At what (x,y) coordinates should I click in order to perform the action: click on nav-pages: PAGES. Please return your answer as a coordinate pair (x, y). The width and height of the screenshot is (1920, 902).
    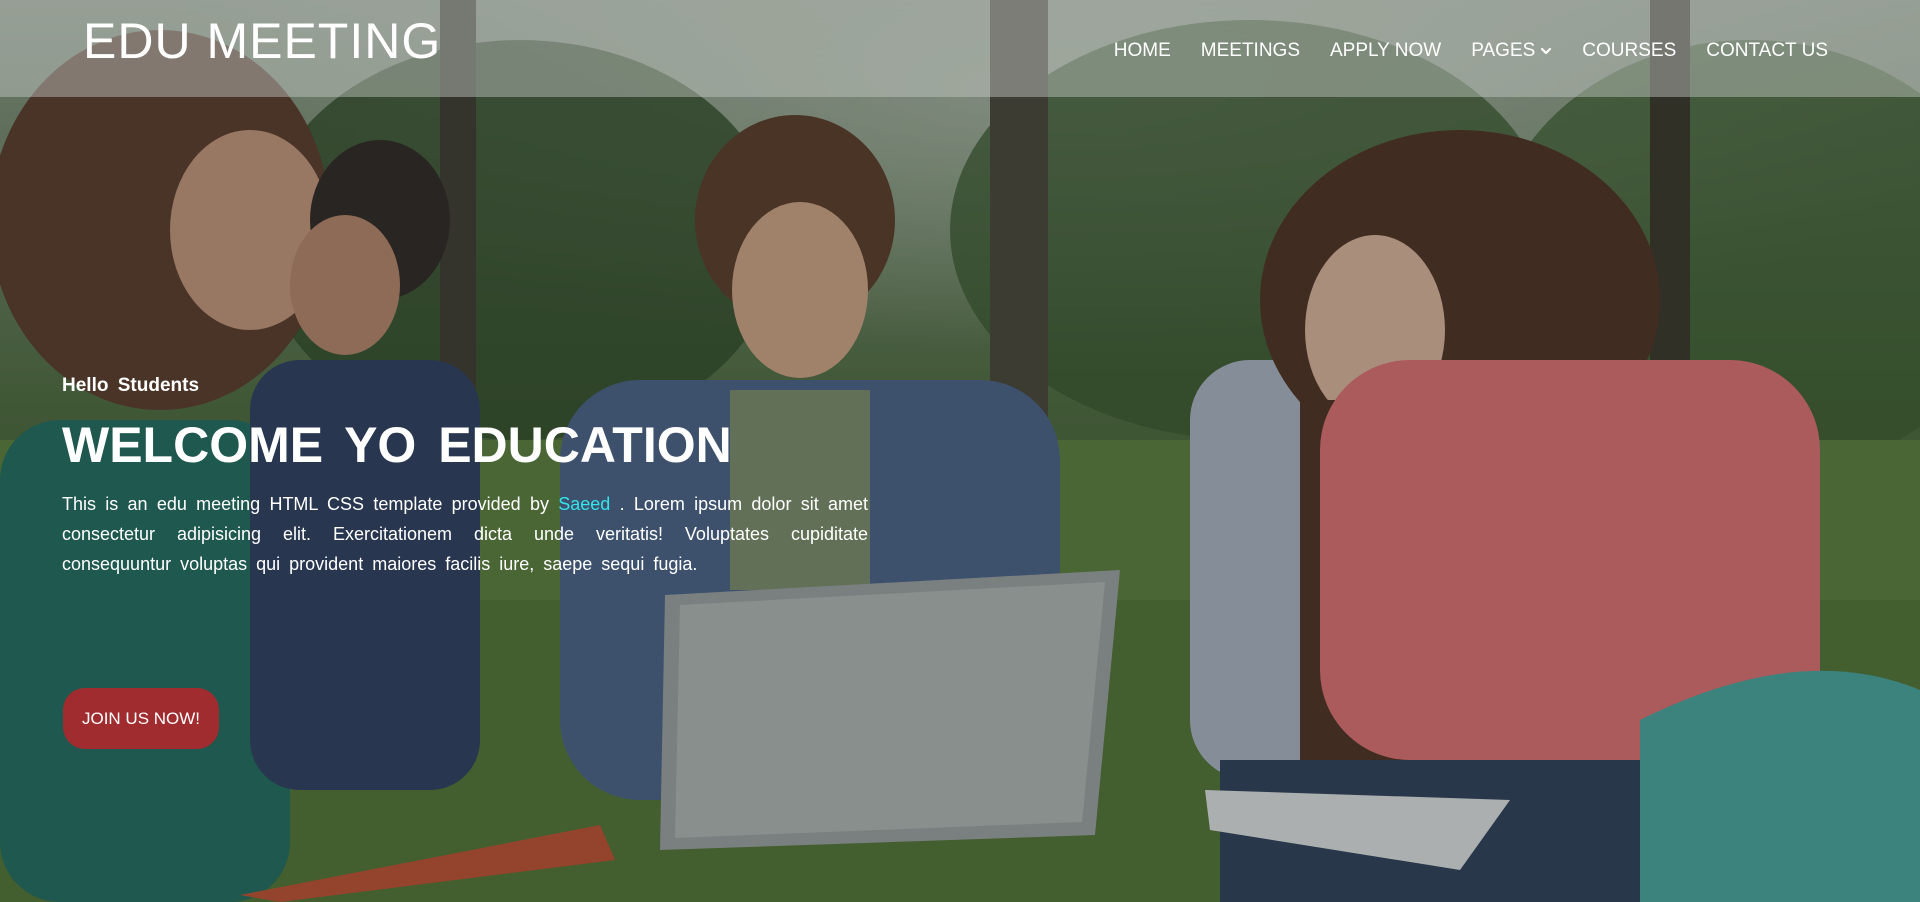
    Looking at the image, I should click on (1511, 51).